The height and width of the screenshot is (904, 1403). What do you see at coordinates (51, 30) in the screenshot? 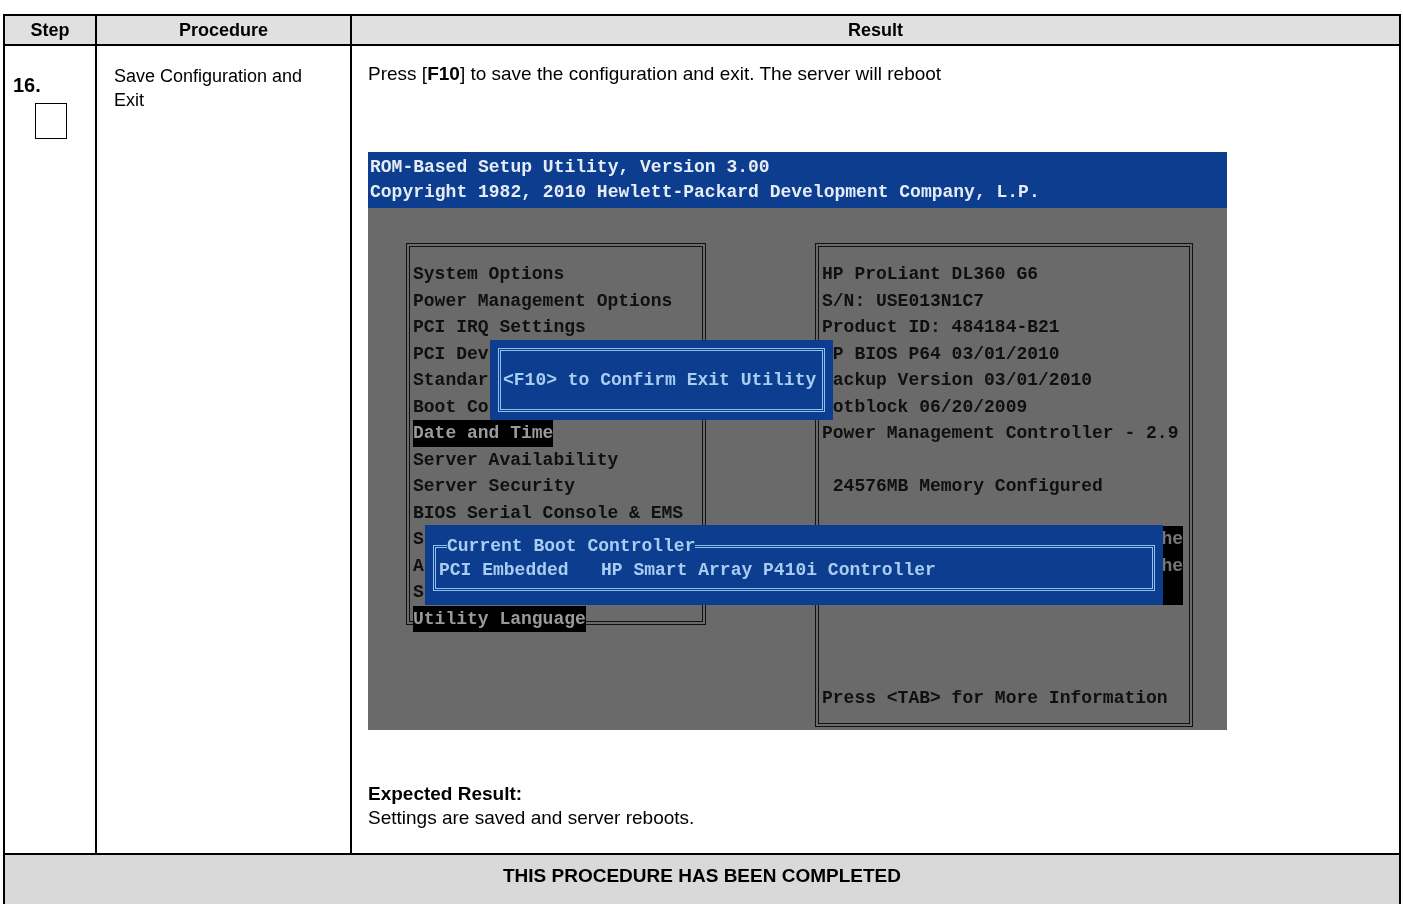
I see `column-header: Step` at bounding box center [51, 30].